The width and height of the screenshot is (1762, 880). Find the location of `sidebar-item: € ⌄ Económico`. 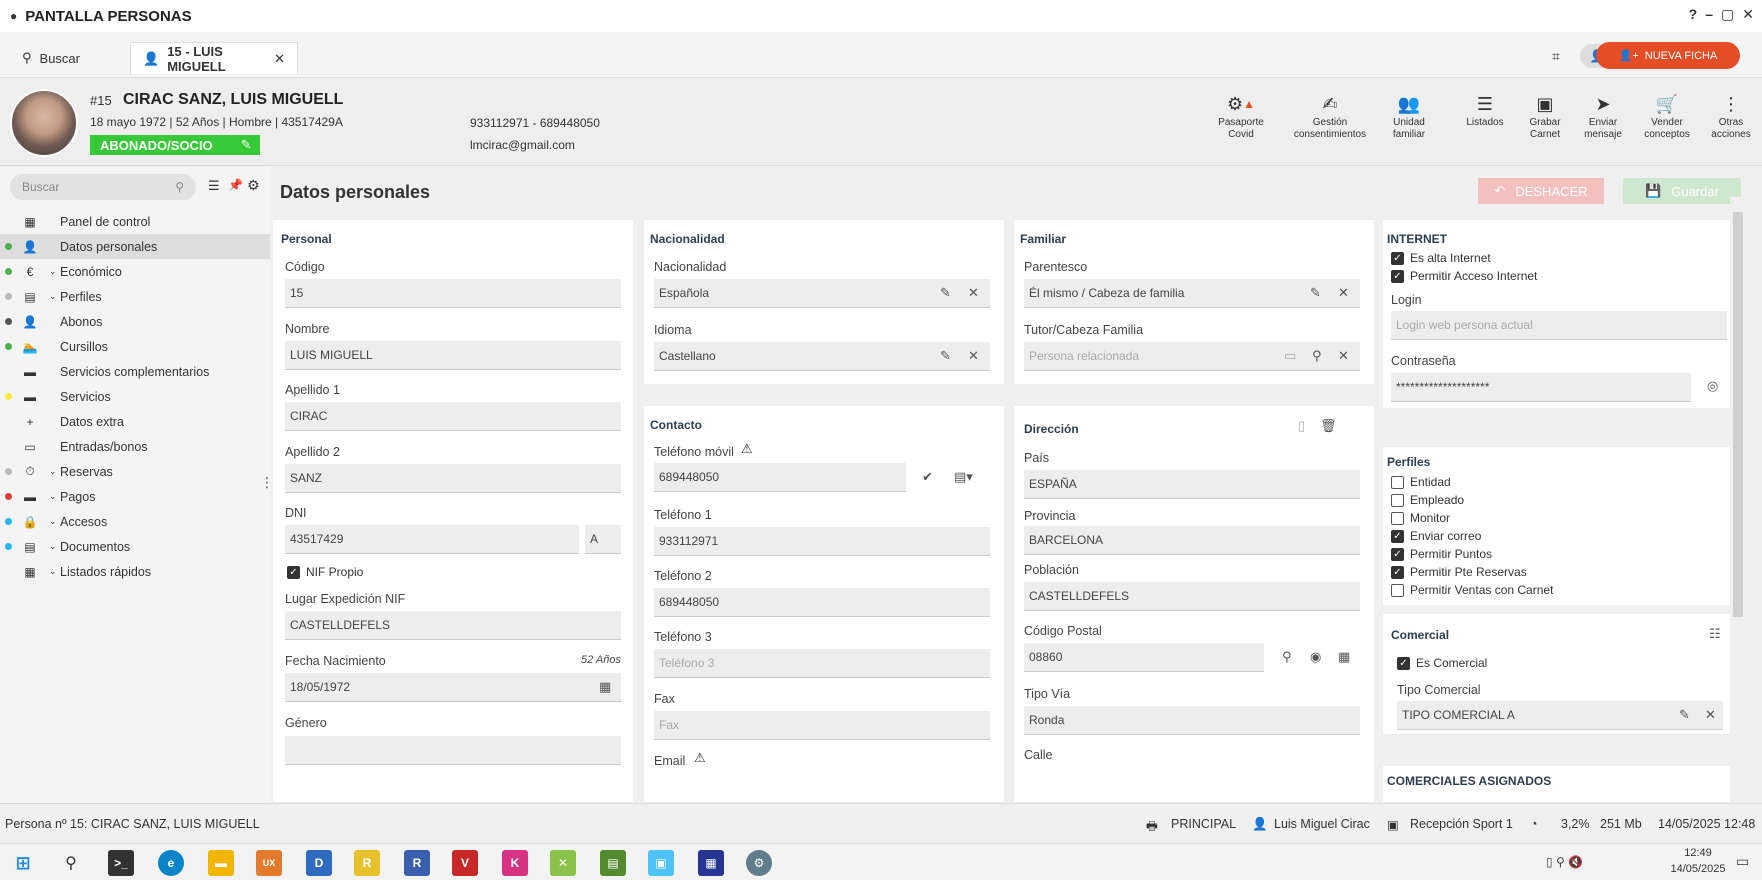

sidebar-item: € ⌄ Económico is located at coordinates (135, 271).